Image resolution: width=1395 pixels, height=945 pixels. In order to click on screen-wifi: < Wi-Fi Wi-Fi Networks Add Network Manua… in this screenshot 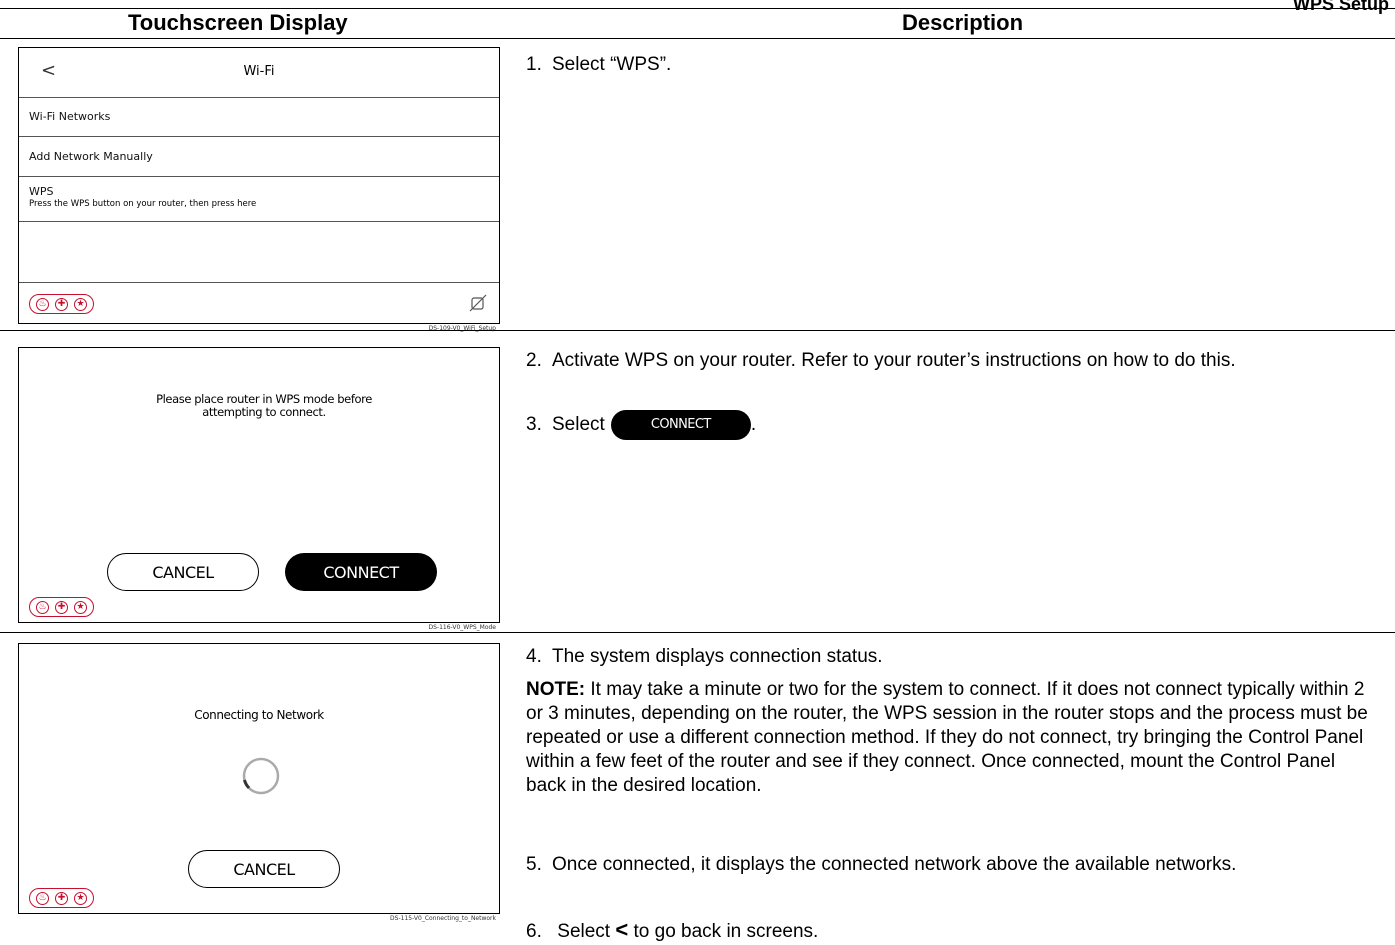, I will do `click(259, 189)`.